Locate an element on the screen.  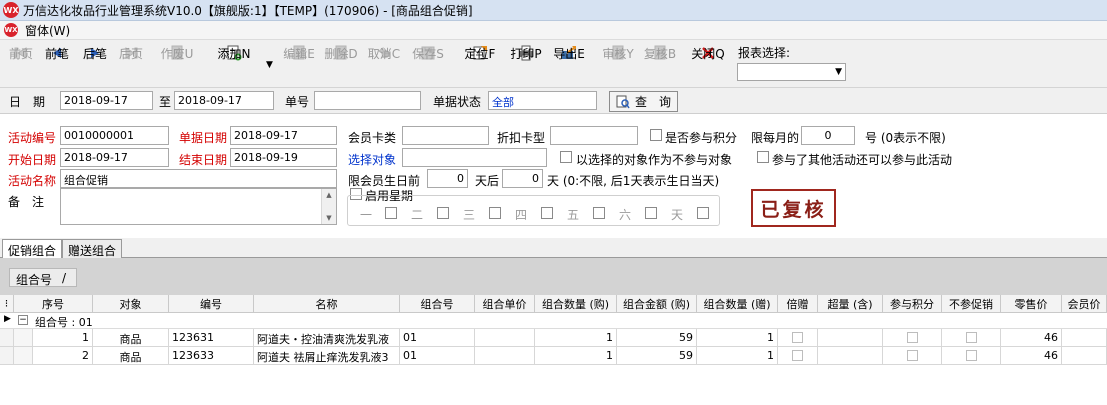
column-header: 组合金额 (购) is located at coordinates (657, 304).